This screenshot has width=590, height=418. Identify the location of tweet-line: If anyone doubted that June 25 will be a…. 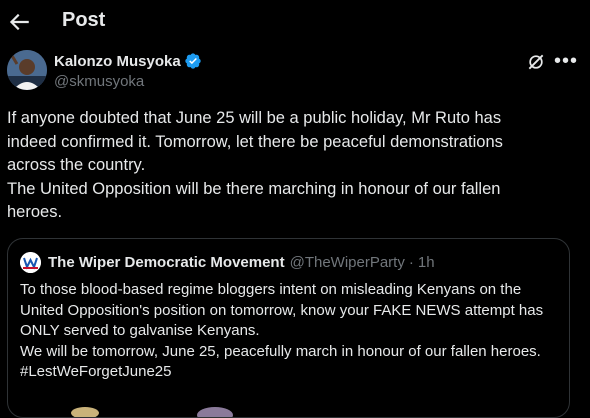
(254, 118).